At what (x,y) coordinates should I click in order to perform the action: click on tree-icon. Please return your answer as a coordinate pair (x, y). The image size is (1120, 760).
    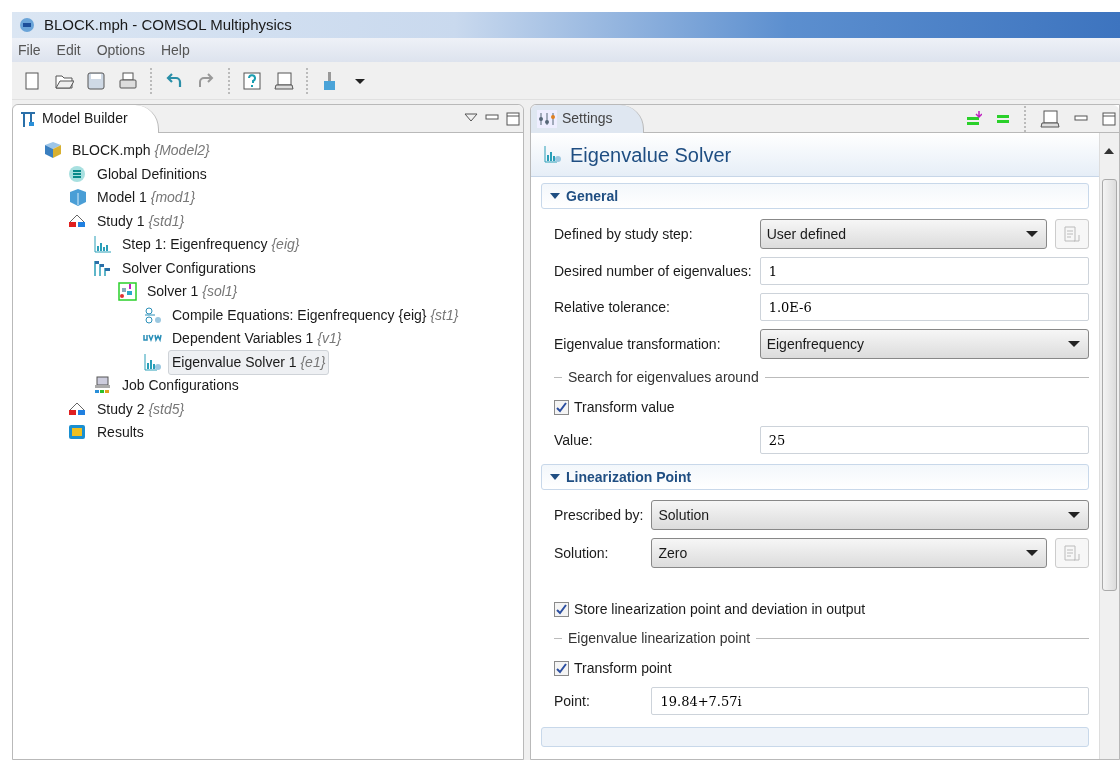
    Looking at the image, I should click on (28, 118).